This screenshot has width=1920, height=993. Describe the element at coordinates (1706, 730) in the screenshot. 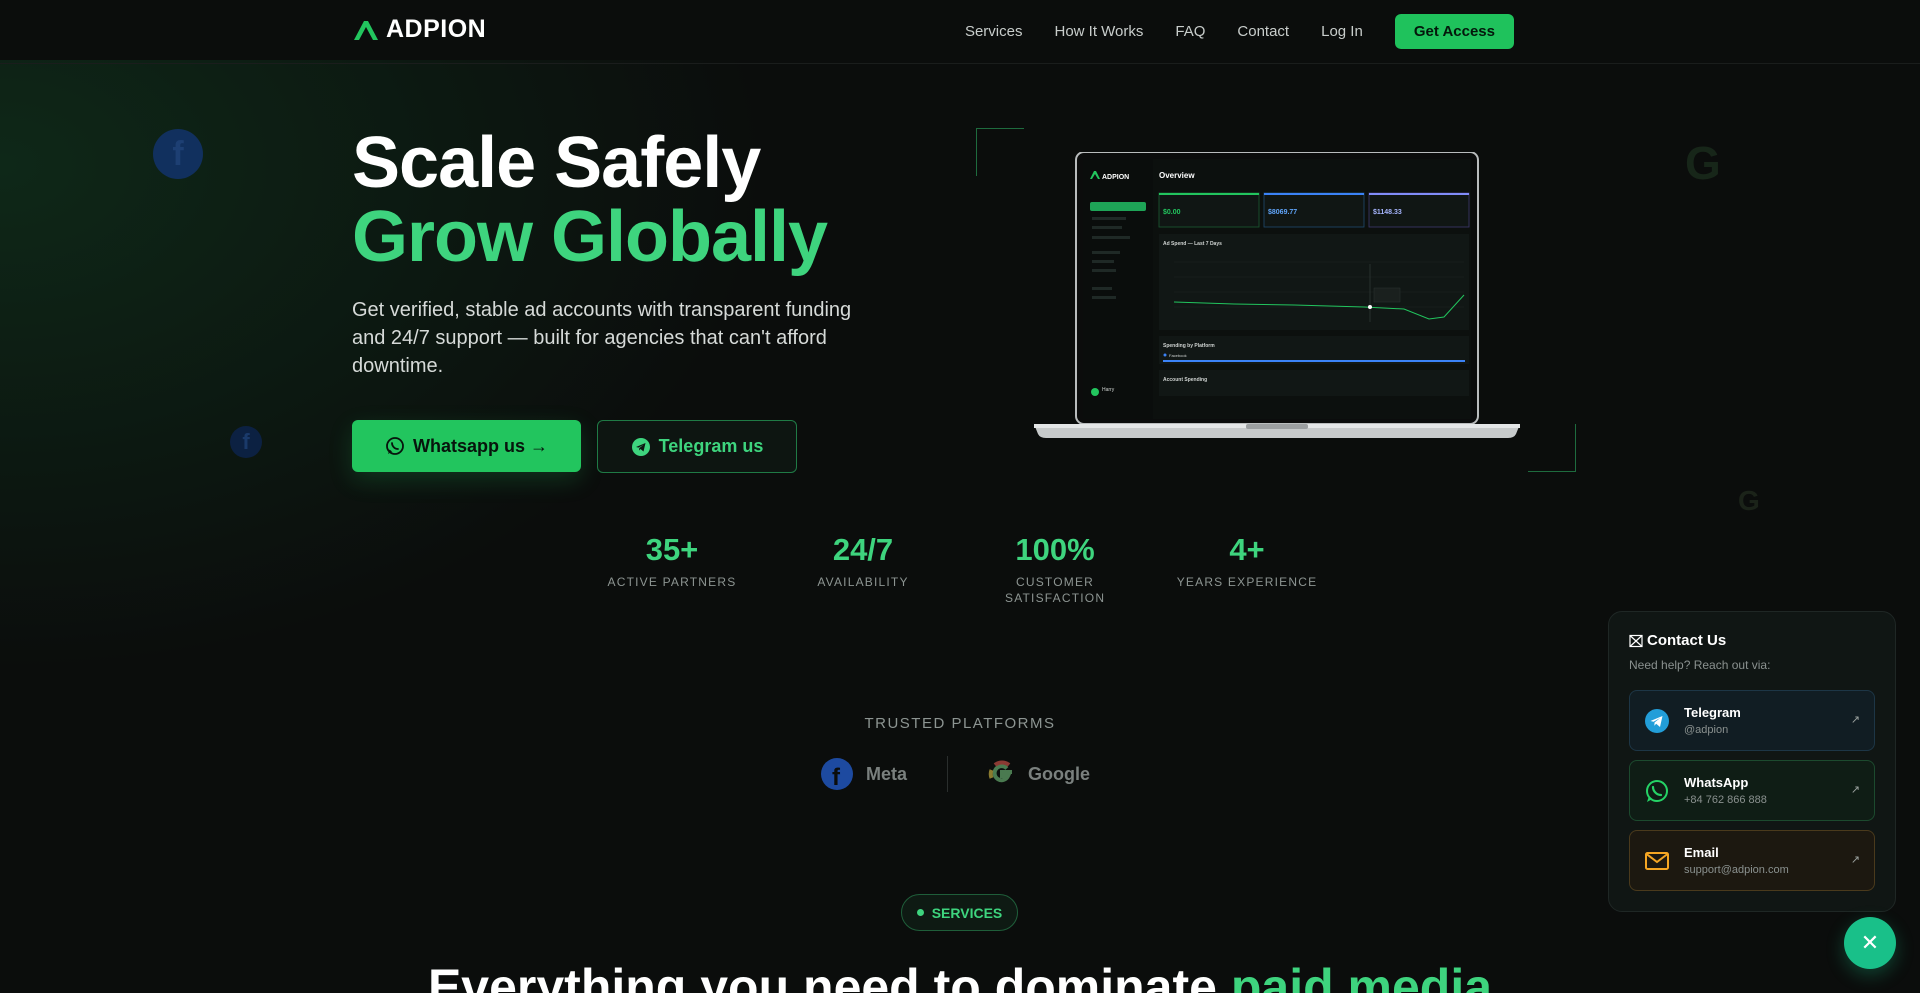

I see `contact-telegram-value: @adpion` at that location.